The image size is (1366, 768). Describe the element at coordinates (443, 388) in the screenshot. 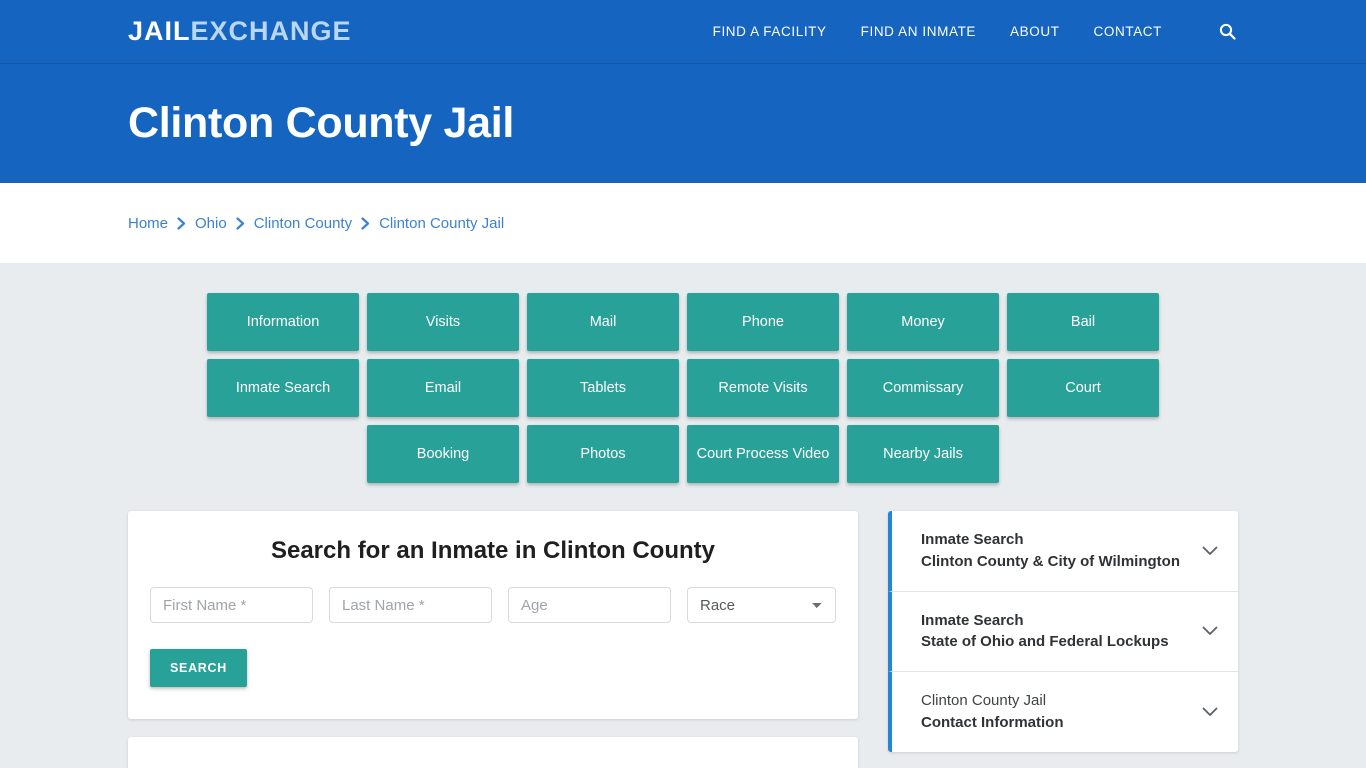

I see `section-button-email: Email` at that location.